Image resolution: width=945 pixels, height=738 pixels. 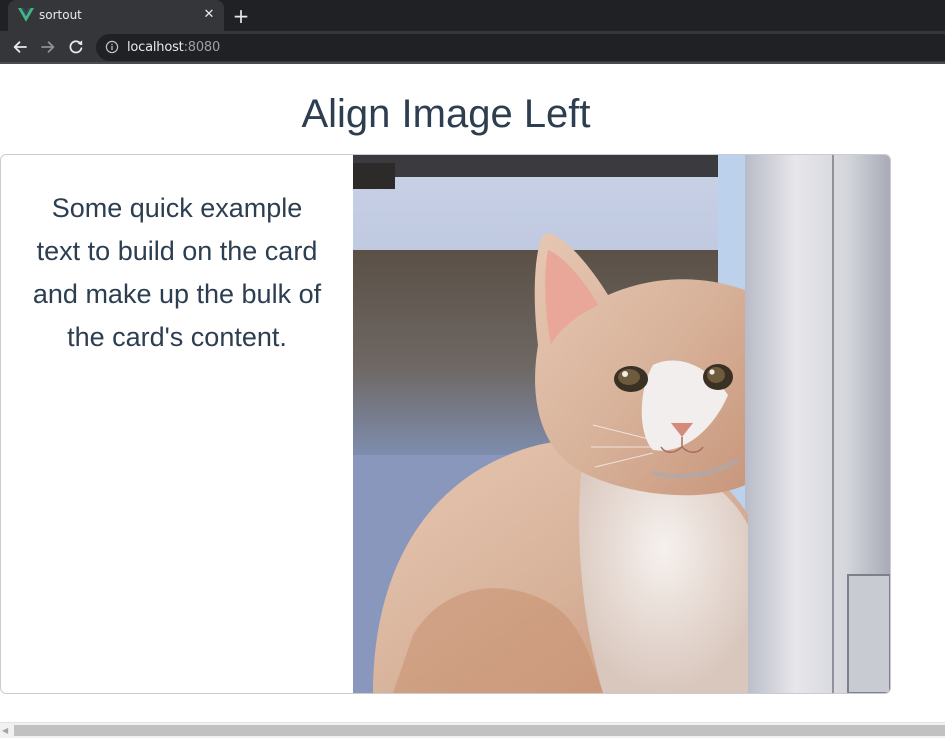 I want to click on browser-toolbar: localhost:8080, so click(x=472, y=47).